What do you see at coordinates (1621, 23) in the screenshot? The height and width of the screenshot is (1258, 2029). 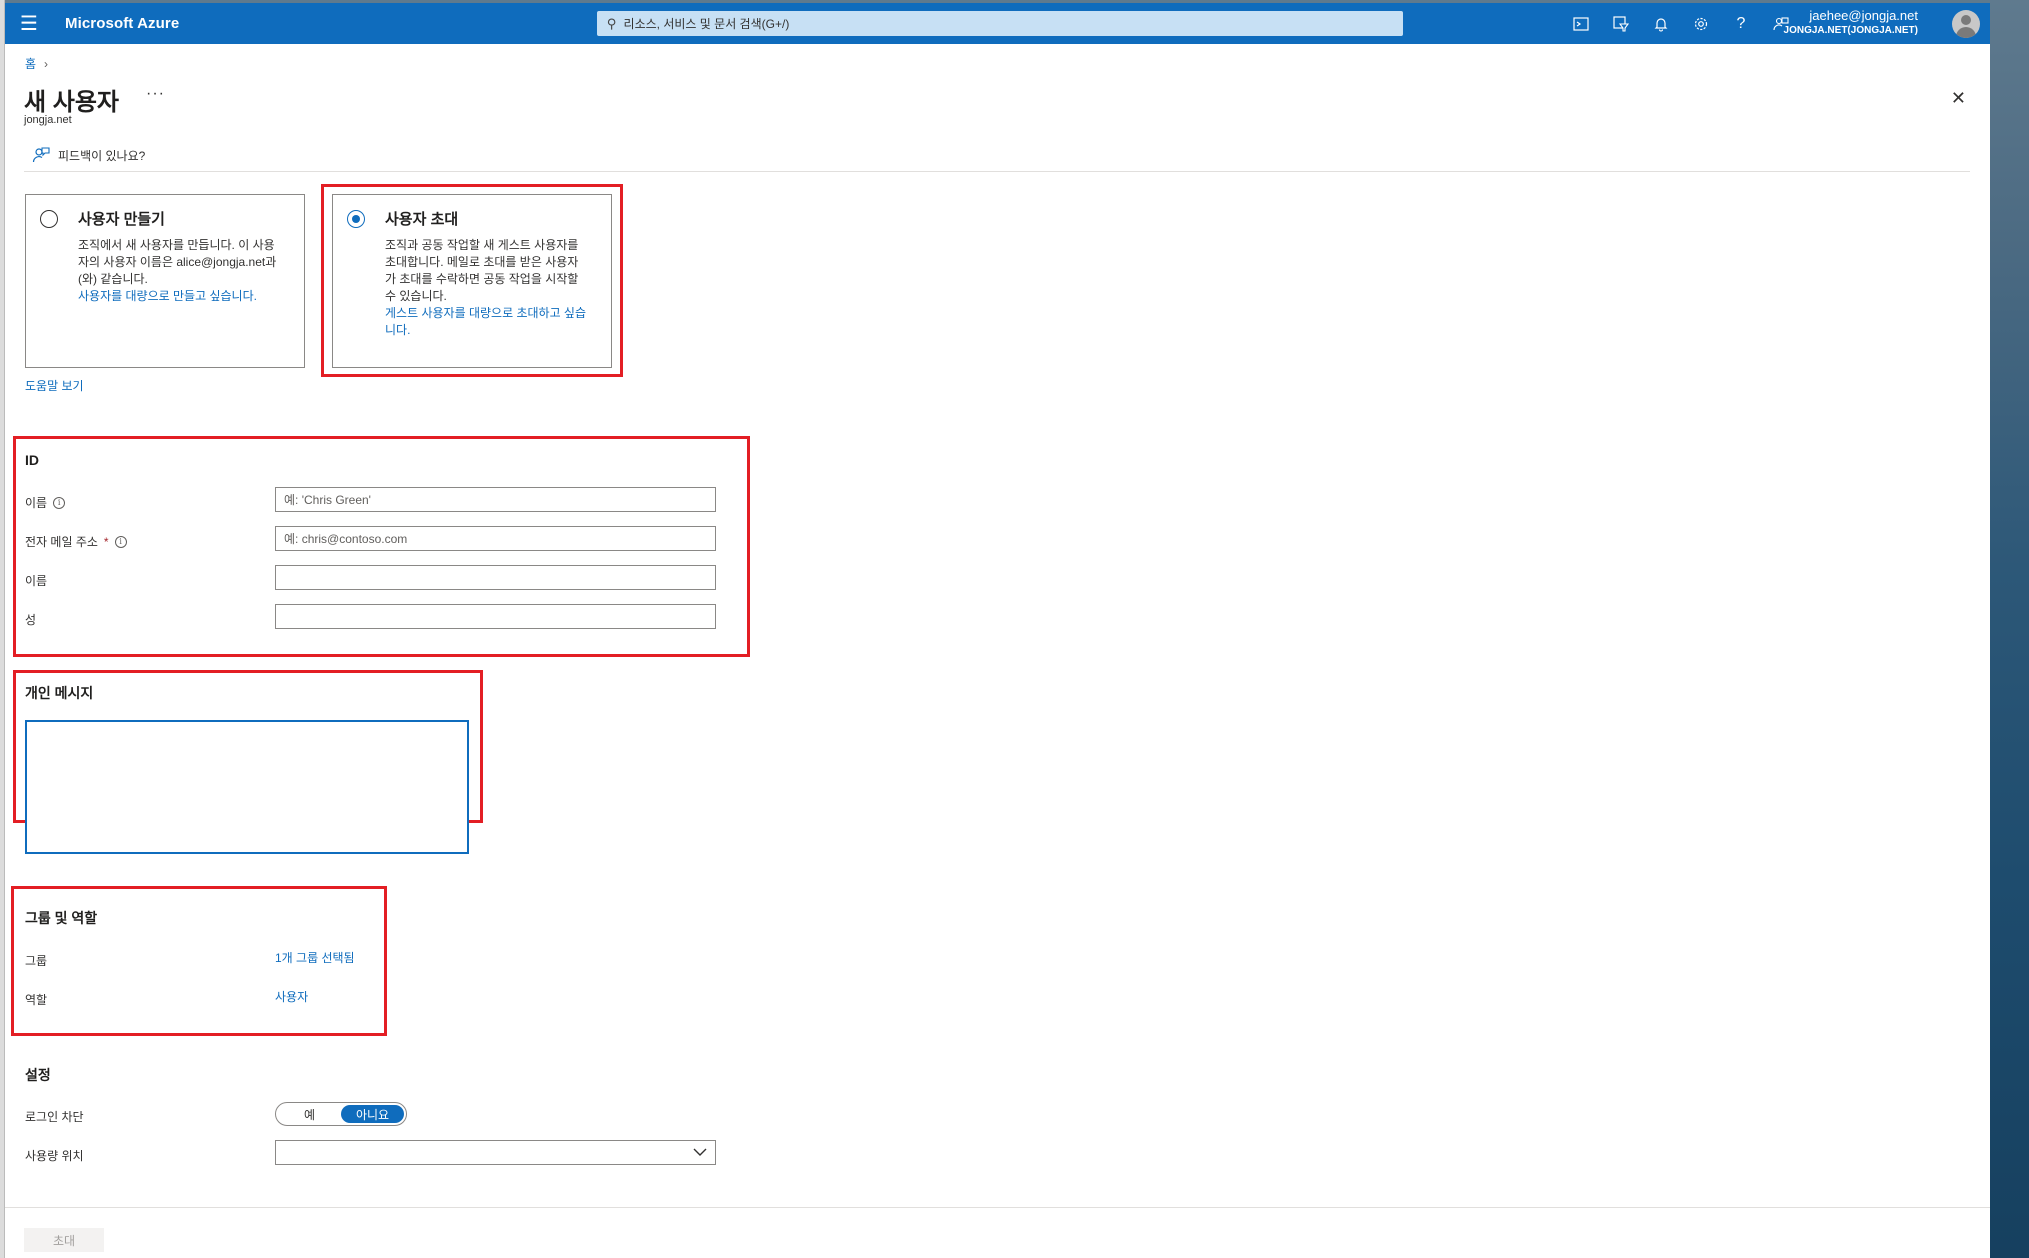 I see `directory-filter-icon` at bounding box center [1621, 23].